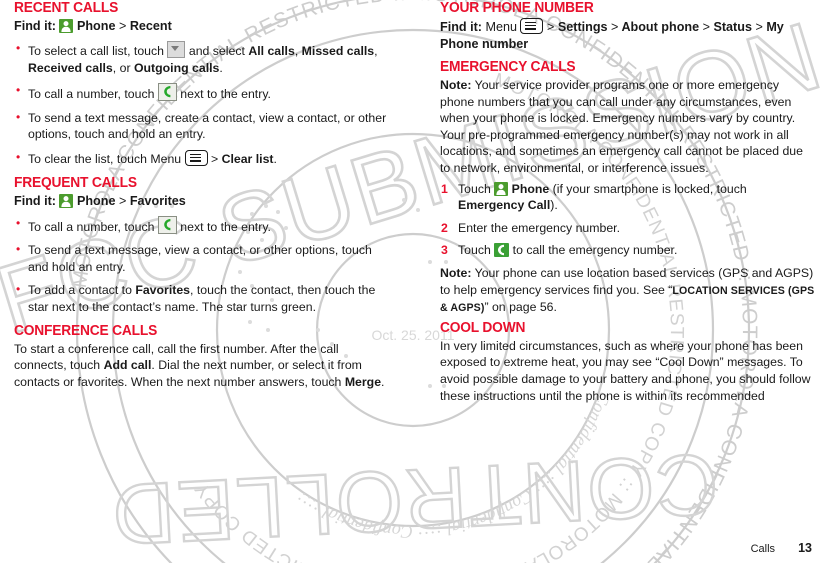  I want to click on section-heading-emergency-calls: EMERGENCY CALLS, so click(508, 67).